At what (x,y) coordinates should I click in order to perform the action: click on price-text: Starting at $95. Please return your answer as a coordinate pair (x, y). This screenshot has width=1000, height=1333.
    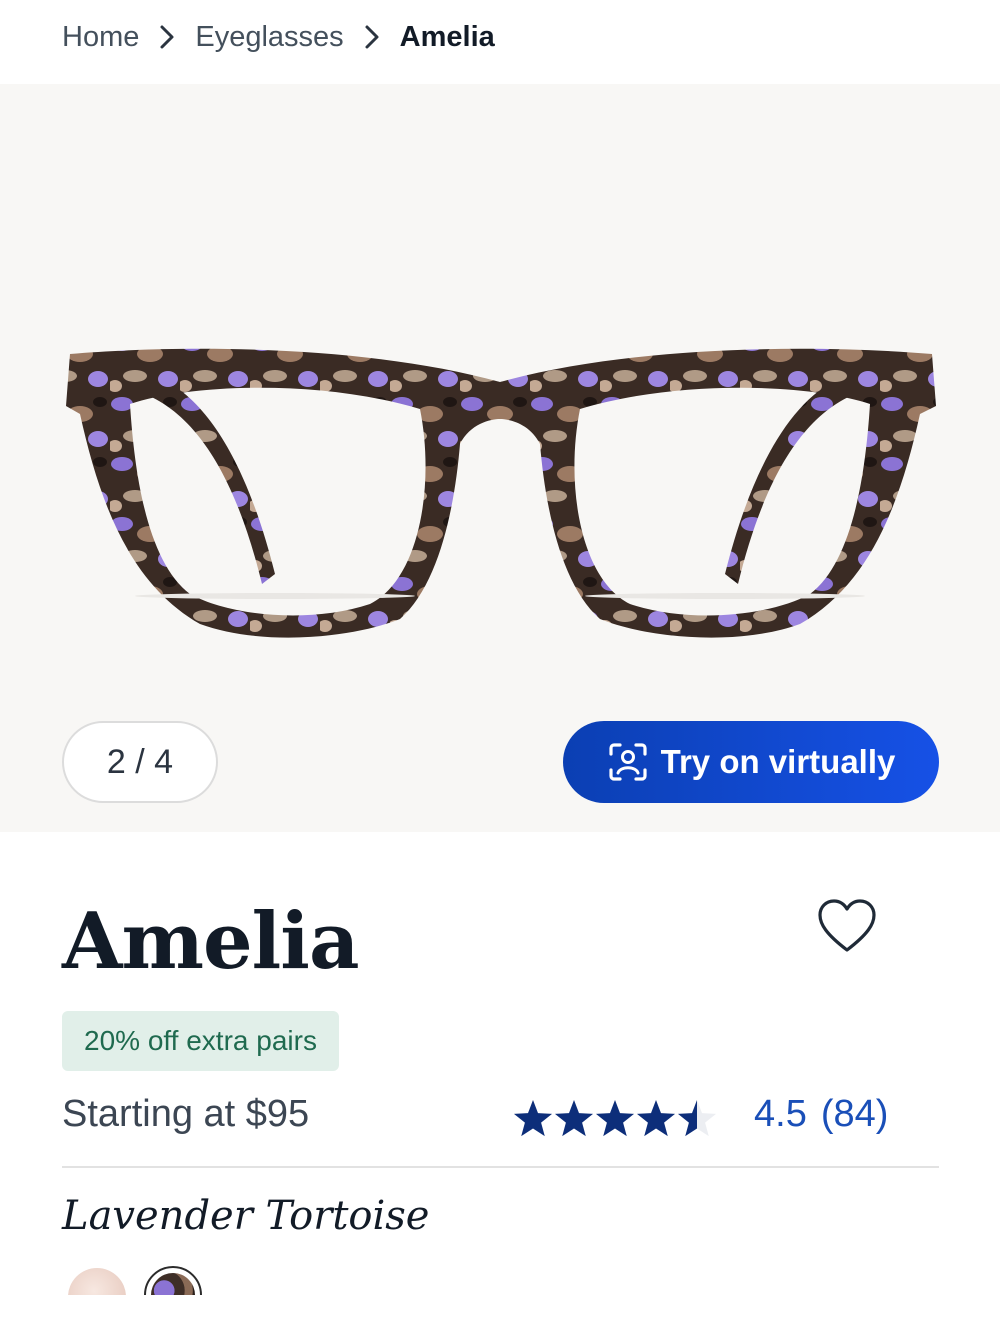
    Looking at the image, I should click on (186, 1114).